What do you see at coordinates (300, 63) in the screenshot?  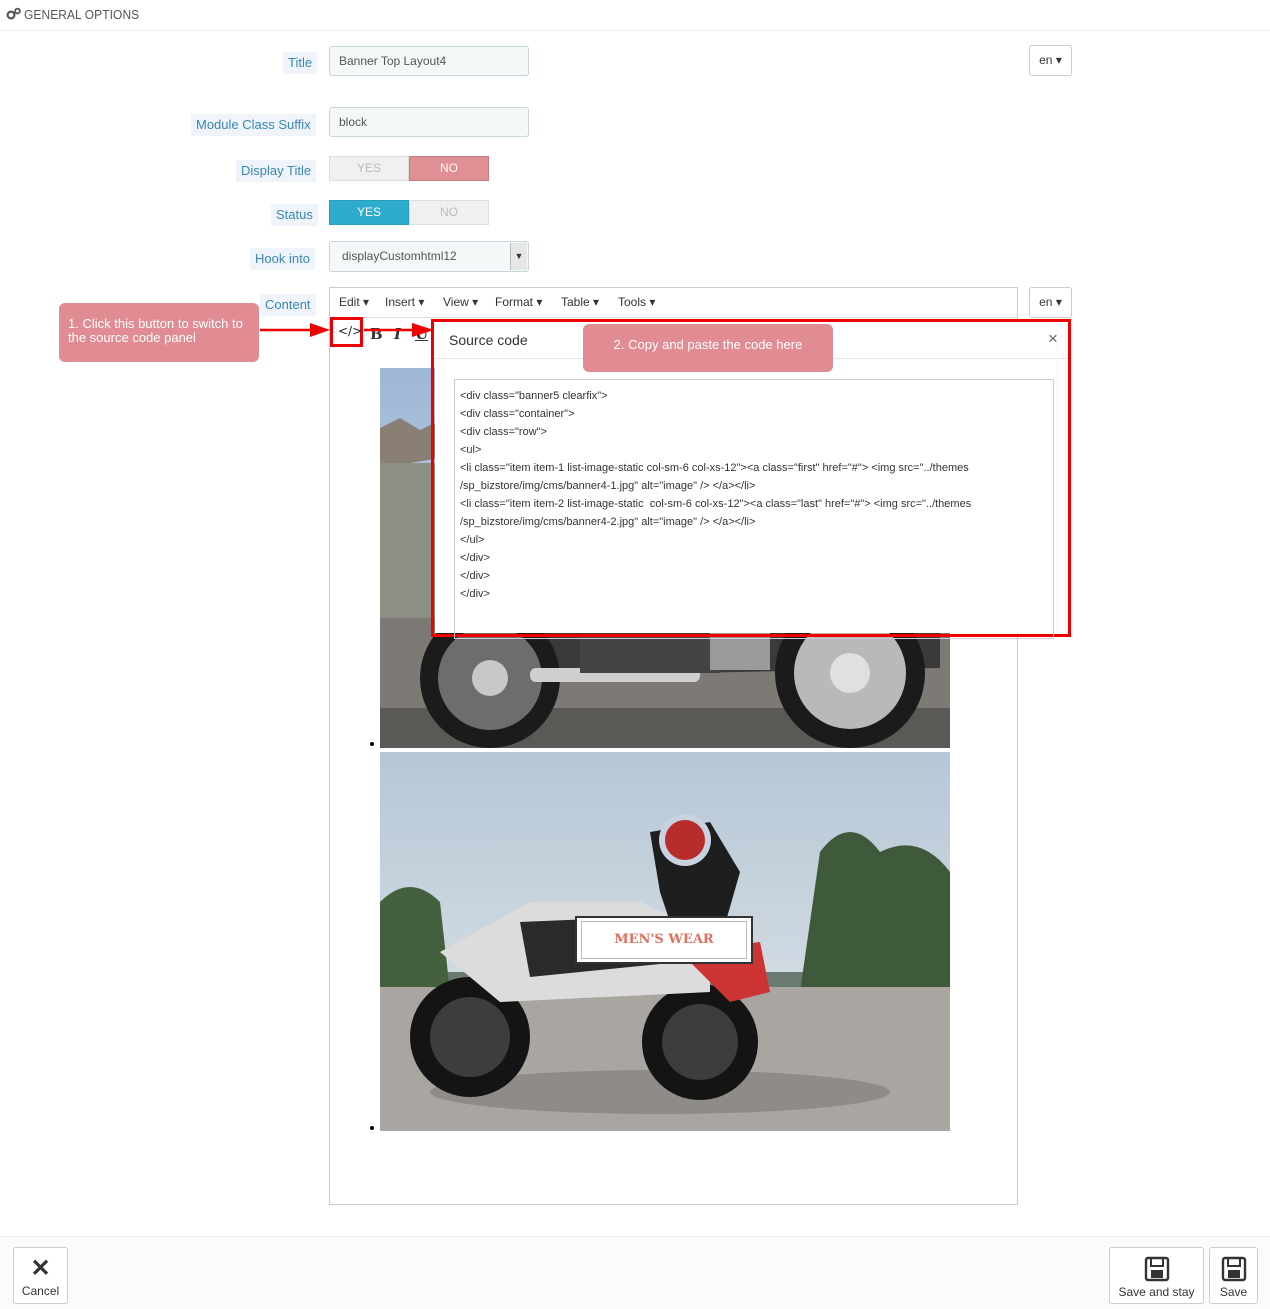 I see `title-label: Title` at bounding box center [300, 63].